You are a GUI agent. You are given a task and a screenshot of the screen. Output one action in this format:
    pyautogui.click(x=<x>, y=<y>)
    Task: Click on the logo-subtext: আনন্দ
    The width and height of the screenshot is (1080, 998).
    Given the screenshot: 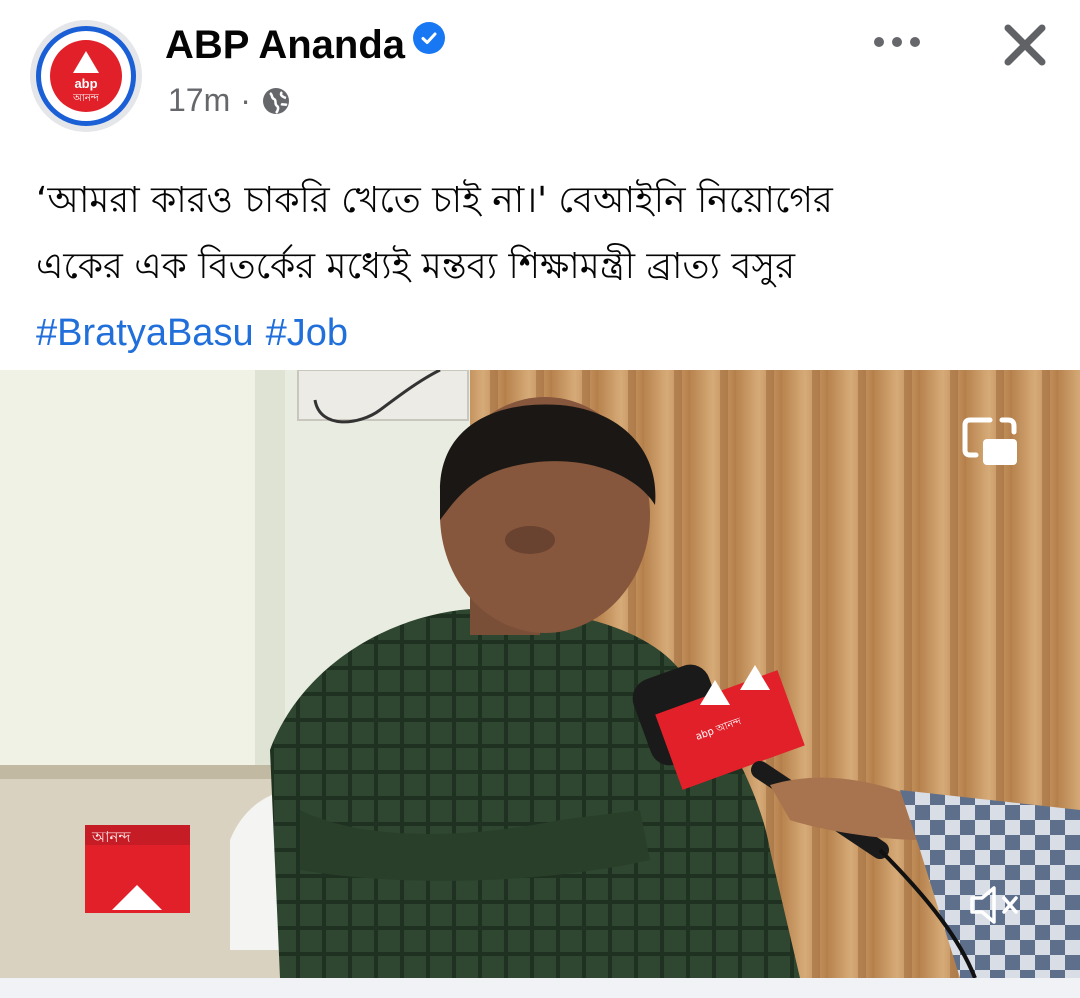 What is the action you would take?
    pyautogui.click(x=86, y=98)
    